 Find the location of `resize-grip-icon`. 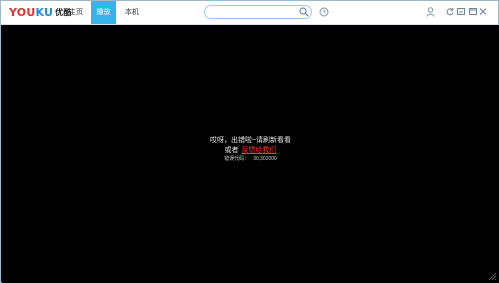

resize-grip-icon is located at coordinates (492, 276).